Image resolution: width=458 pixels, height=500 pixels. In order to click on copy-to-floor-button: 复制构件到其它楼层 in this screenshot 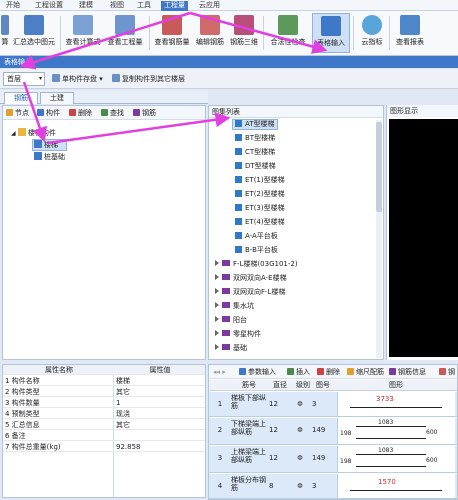, I will do `click(148, 79)`.